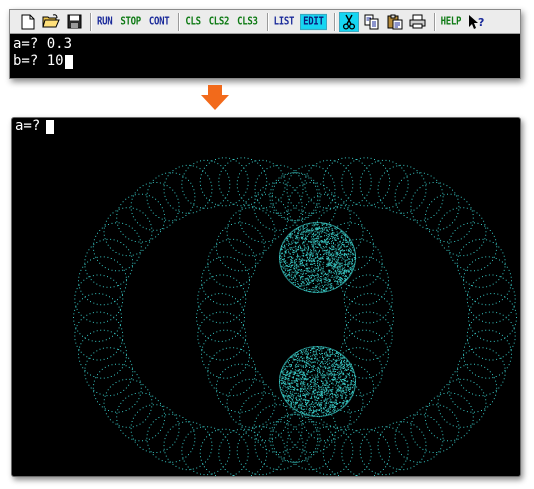 Image resolution: width=534 pixels, height=489 pixels. I want to click on paste-icon, so click(395, 22).